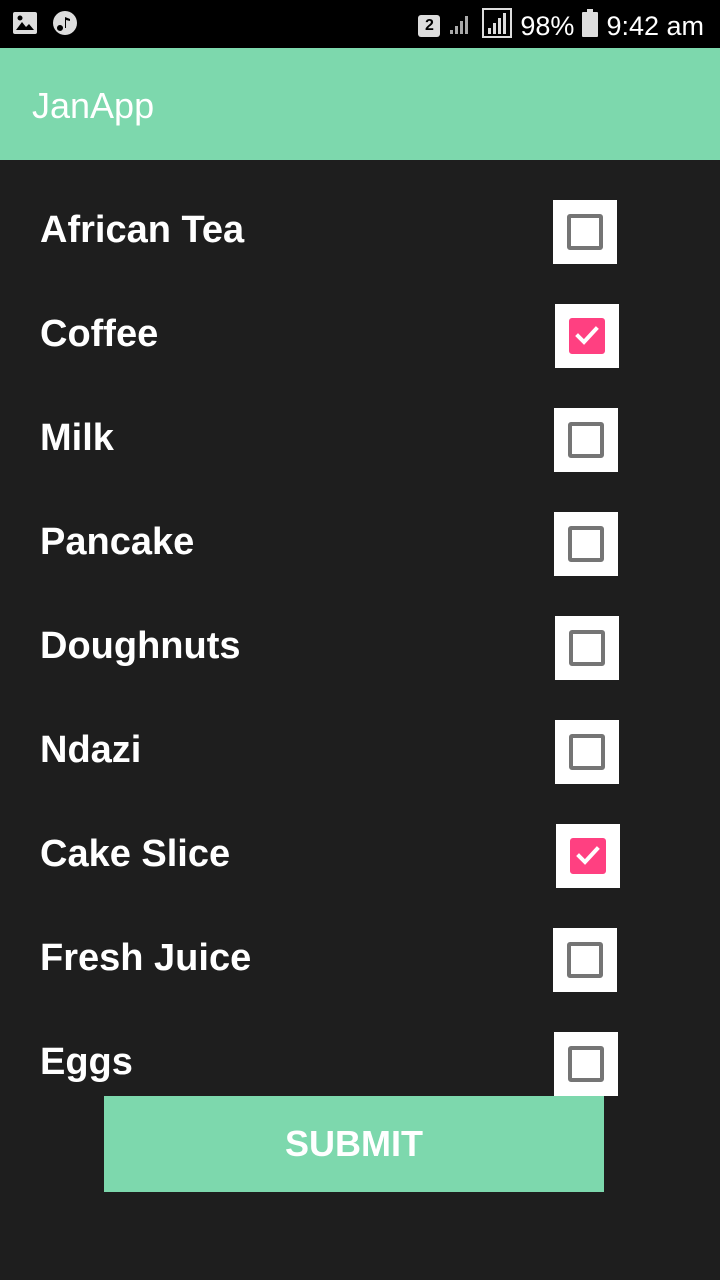  Describe the element at coordinates (117, 542) in the screenshot. I see `item-label: Pancake` at that location.